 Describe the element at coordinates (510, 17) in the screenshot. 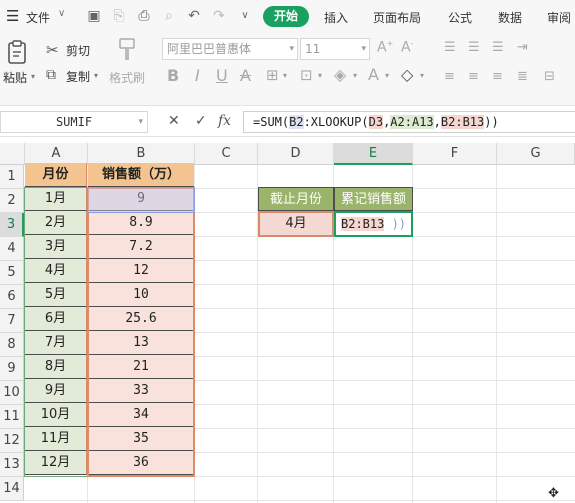

I see `tab-data: 数据` at that location.